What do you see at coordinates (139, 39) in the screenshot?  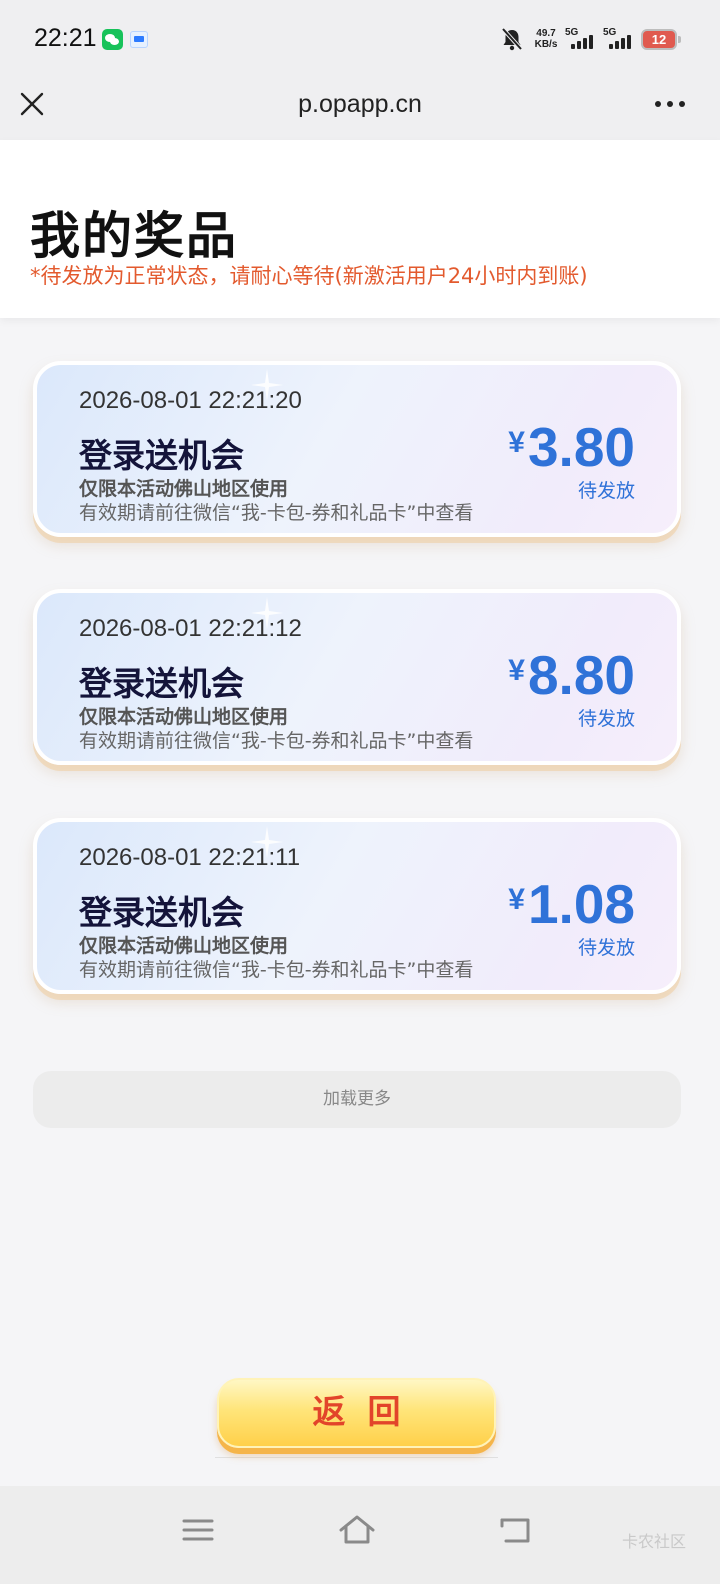 I see `message-notification-icon` at bounding box center [139, 39].